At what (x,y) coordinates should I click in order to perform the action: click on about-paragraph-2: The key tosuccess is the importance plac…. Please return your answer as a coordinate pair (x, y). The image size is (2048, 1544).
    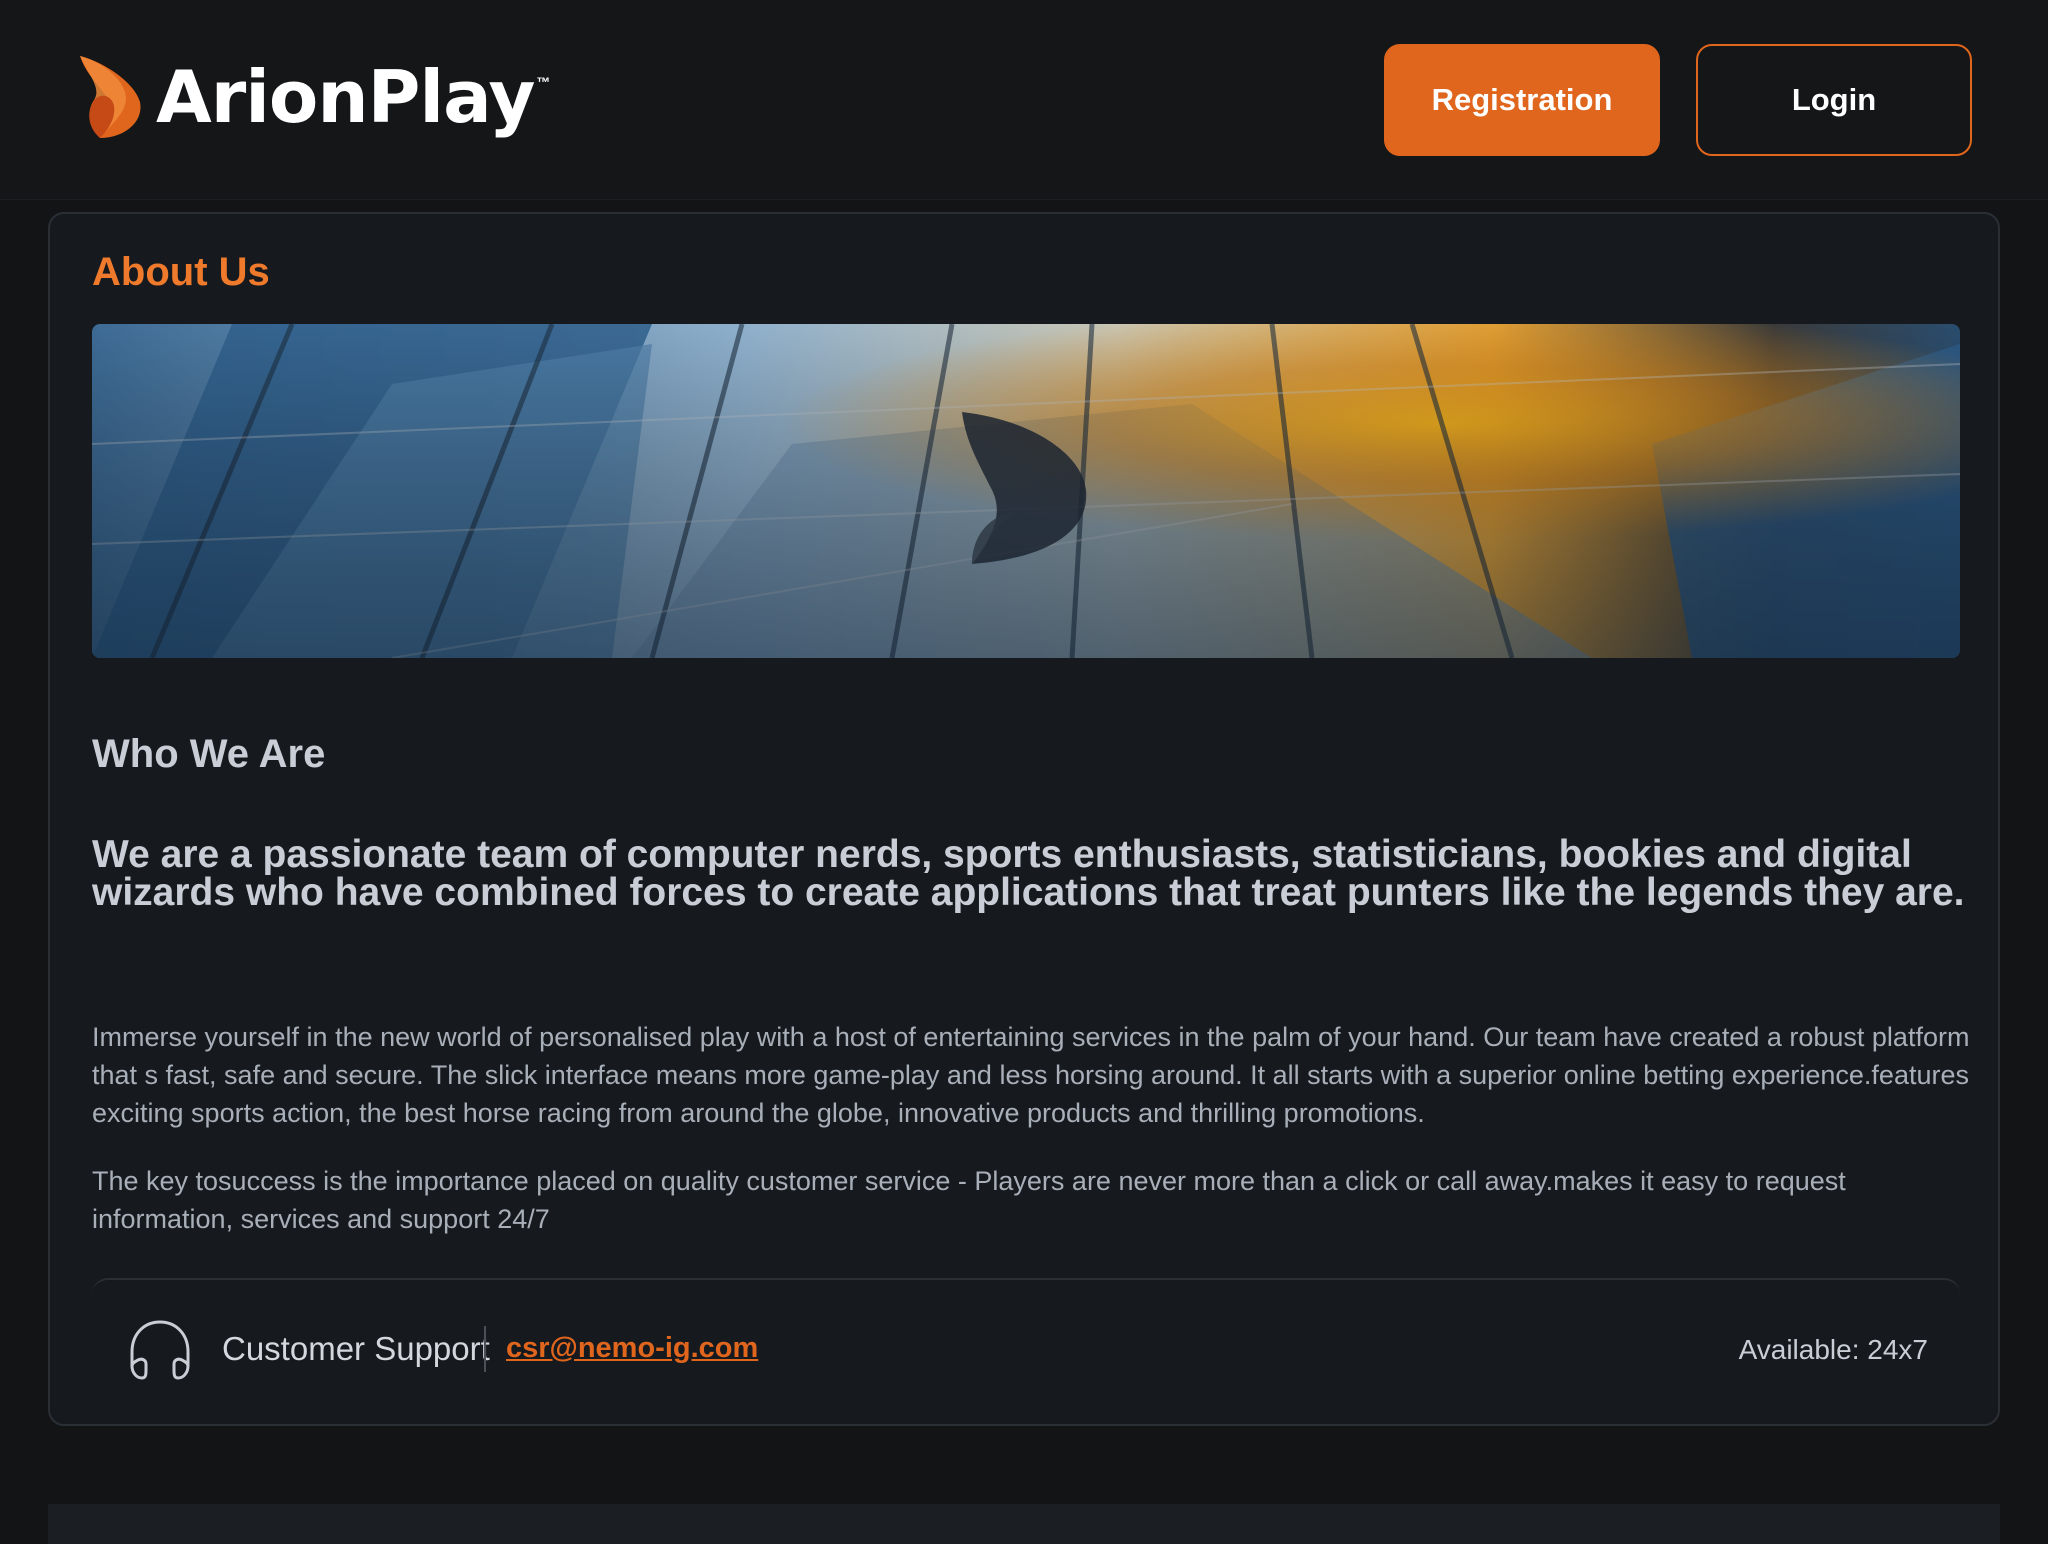
    Looking at the image, I should click on (969, 1200).